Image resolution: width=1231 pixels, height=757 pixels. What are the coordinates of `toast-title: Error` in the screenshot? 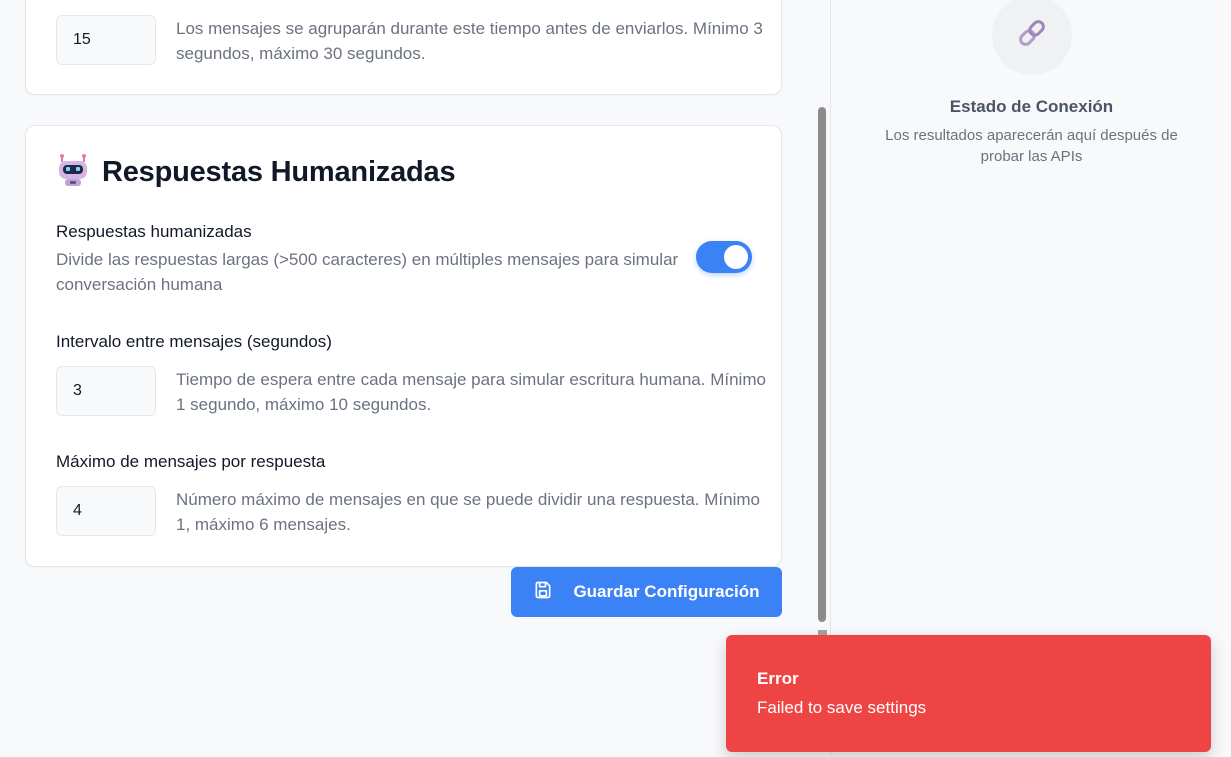 It's located at (778, 678).